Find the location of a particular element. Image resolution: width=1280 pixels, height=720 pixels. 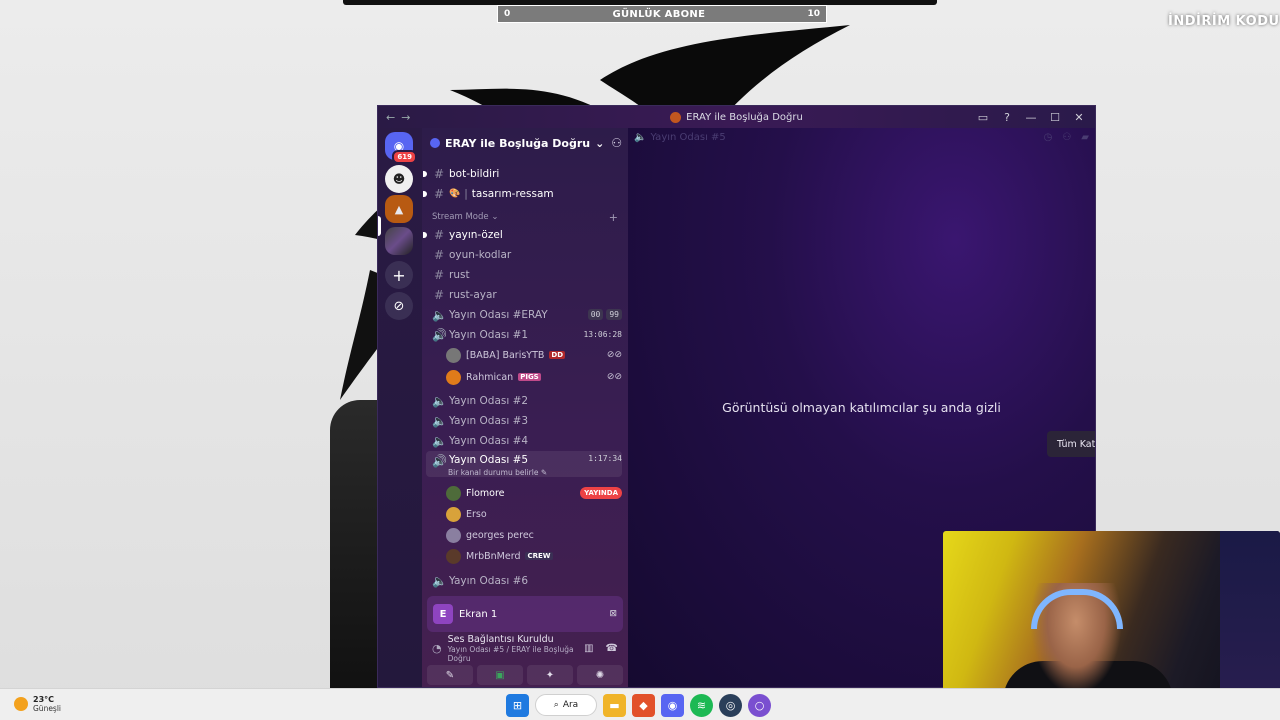

weather-widget: 23°C Güneşli is located at coordinates (37, 704).